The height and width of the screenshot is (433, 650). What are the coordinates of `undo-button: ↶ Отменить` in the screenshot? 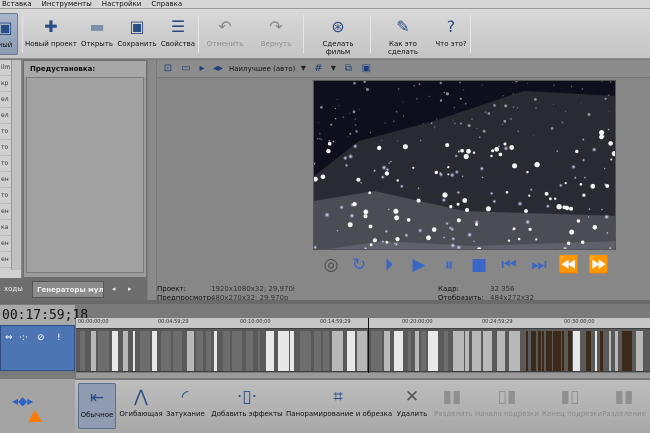 It's located at (225, 34).